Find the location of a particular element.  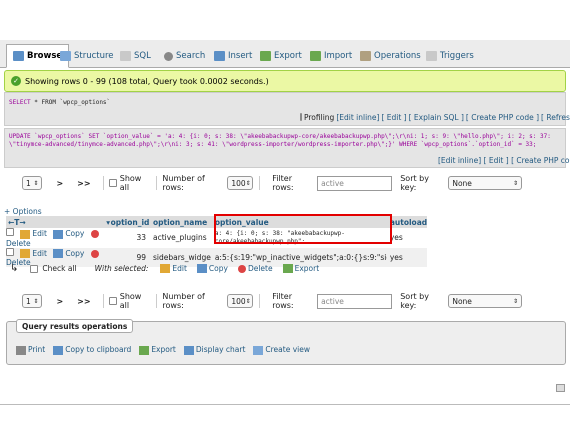

delete-icon is located at coordinates (94, 253).